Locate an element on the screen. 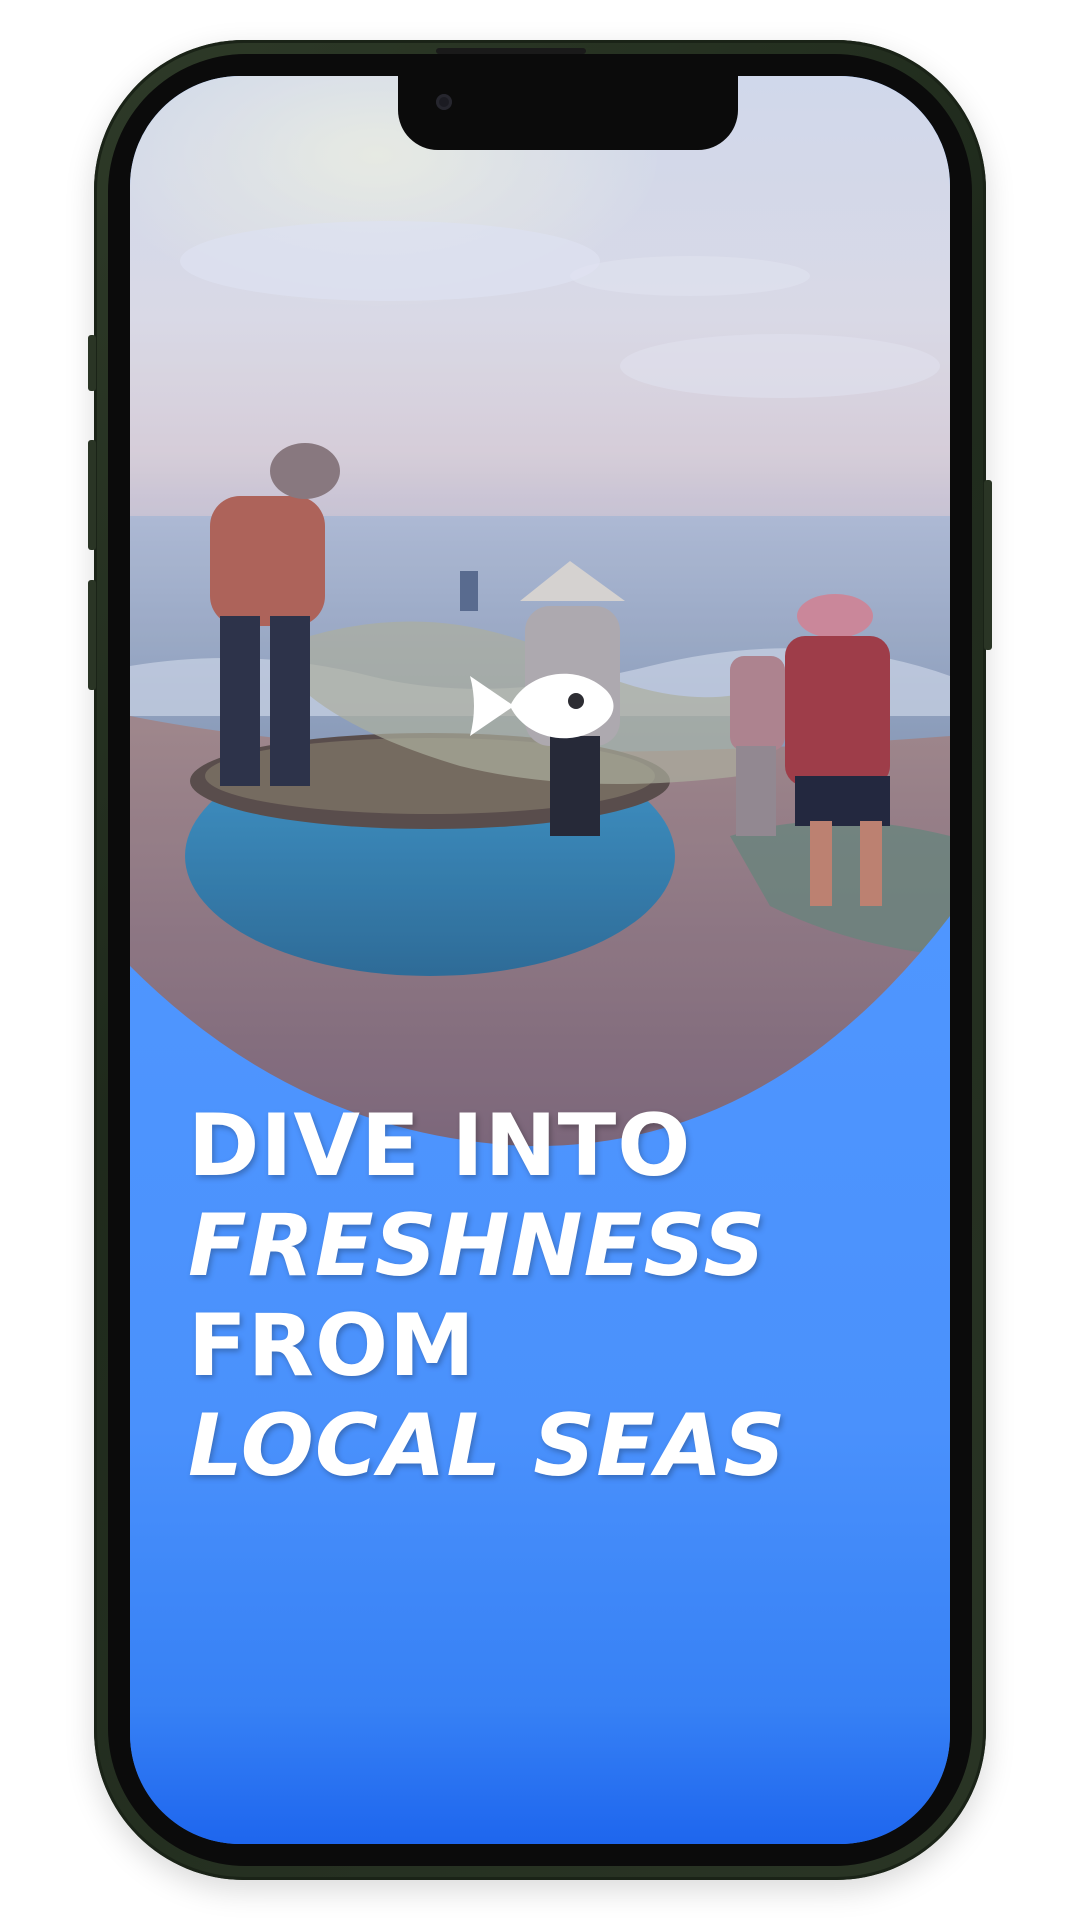 Image resolution: width=1080 pixels, height=1920 pixels. silent-switch is located at coordinates (92, 363).